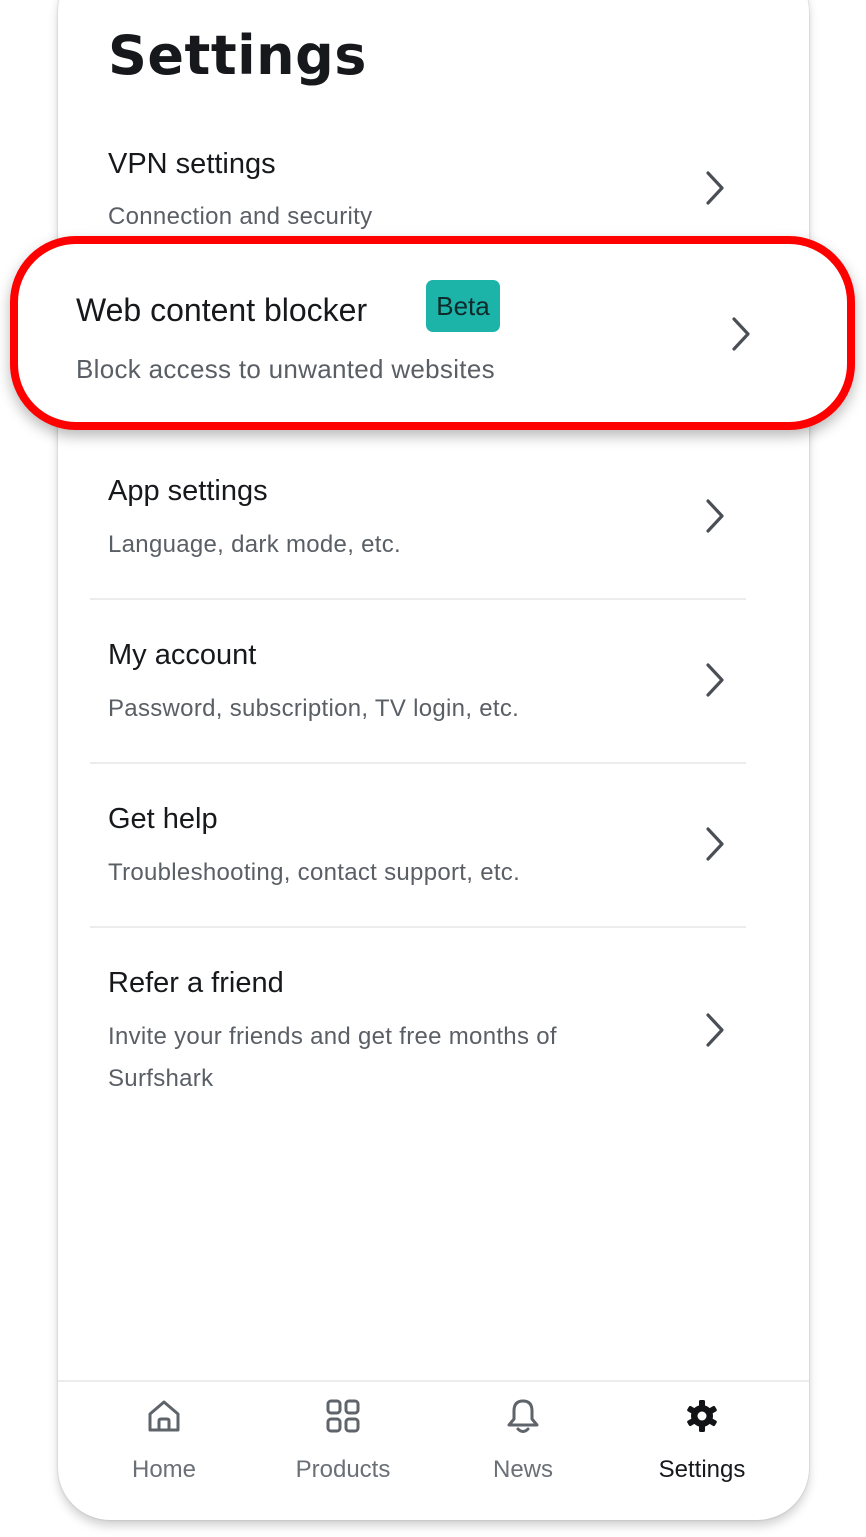  Describe the element at coordinates (433, 525) in the screenshot. I see `settings-item-app-settings: App settings Language, dark mode, etc.` at that location.